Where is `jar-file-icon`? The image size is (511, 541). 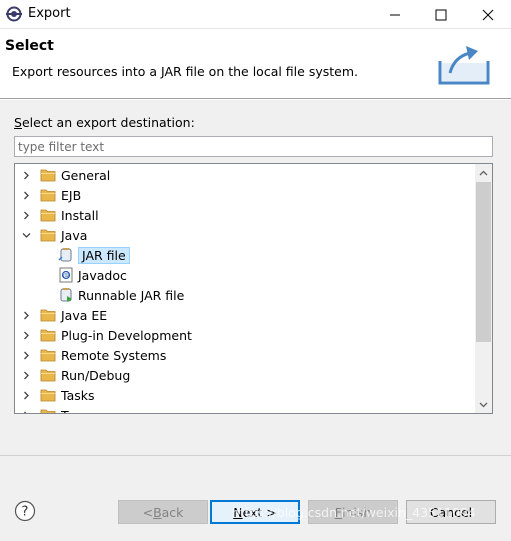
jar-file-icon is located at coordinates (66, 255).